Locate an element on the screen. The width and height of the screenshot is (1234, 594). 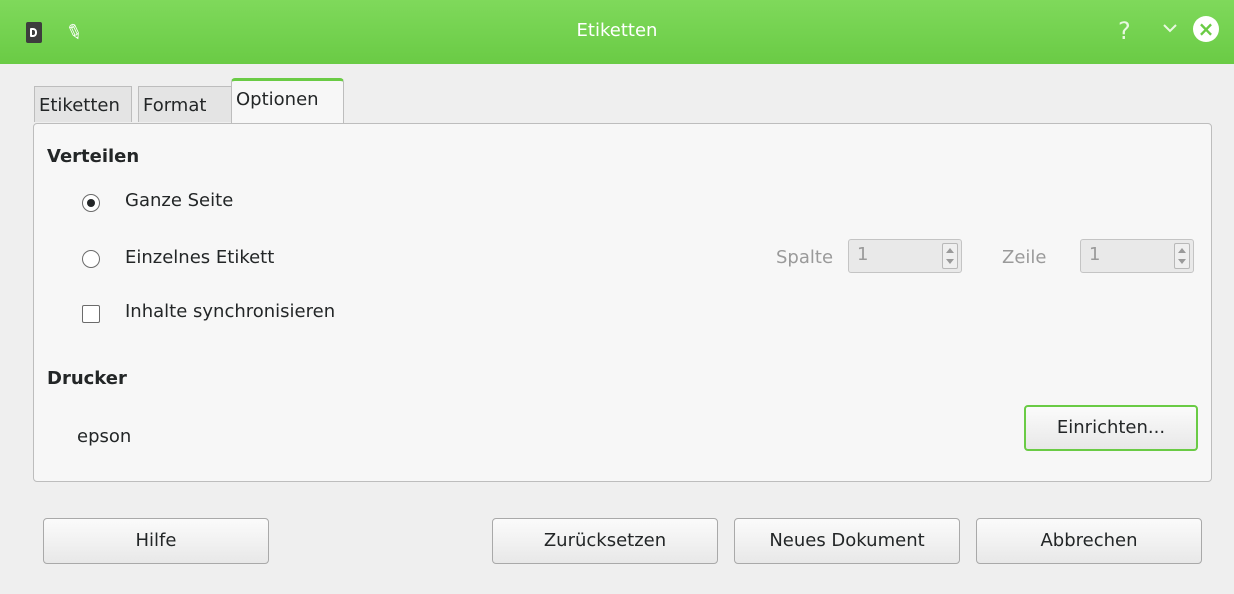
help-button: Hilfe is located at coordinates (156, 541).